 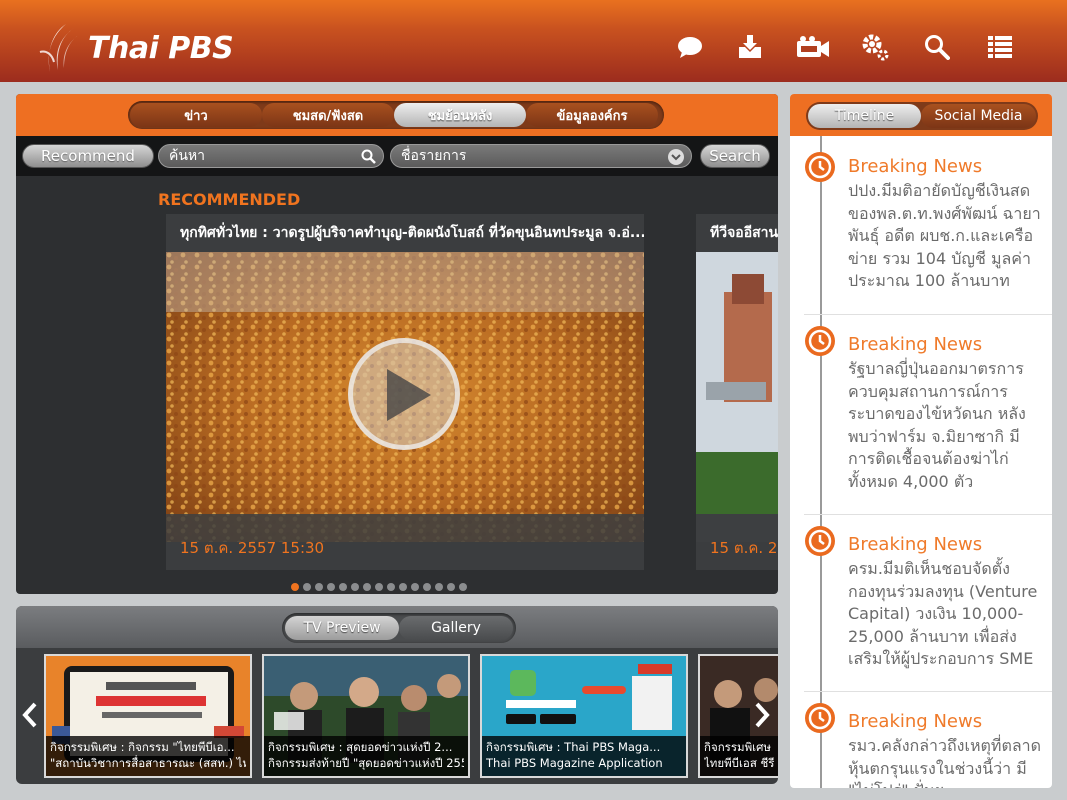 What do you see at coordinates (739, 763) in the screenshot?
I see `thumbnail-subtitle: ไทยพีบีเอส ชีรี` at bounding box center [739, 763].